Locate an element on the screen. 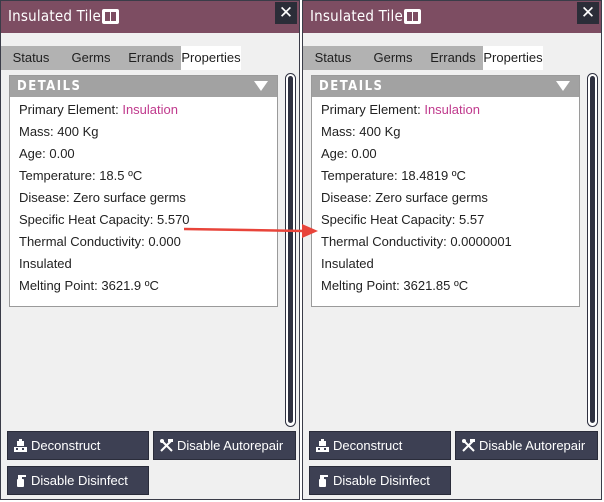 Image resolution: width=604 pixels, height=502 pixels. melting-point-row: Melting Point: 3621.85 ºC is located at coordinates (395, 285).